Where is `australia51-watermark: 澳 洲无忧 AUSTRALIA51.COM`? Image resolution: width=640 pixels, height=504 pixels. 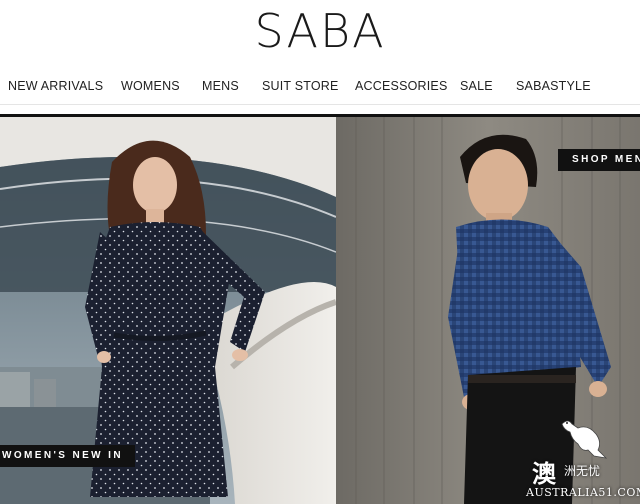 australia51-watermark: 澳 洲无忧 AUSTRALIA51.COM is located at coordinates (583, 458).